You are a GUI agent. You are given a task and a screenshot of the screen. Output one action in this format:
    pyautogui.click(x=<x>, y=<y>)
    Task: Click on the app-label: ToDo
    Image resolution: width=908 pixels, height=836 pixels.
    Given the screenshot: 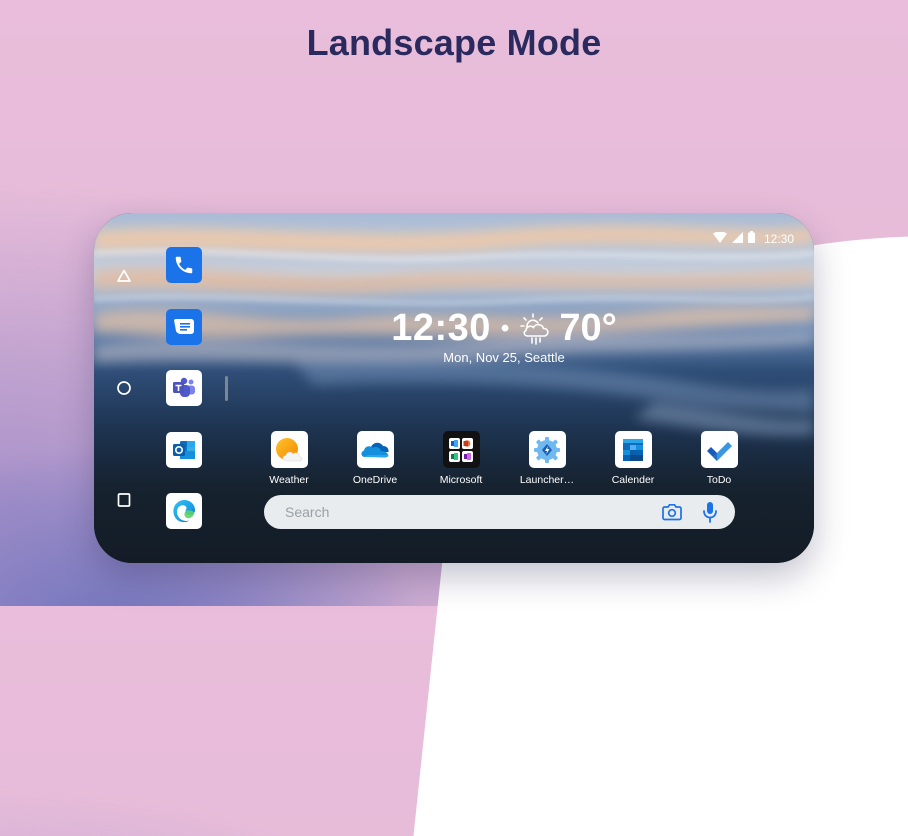 What is the action you would take?
    pyautogui.click(x=719, y=480)
    